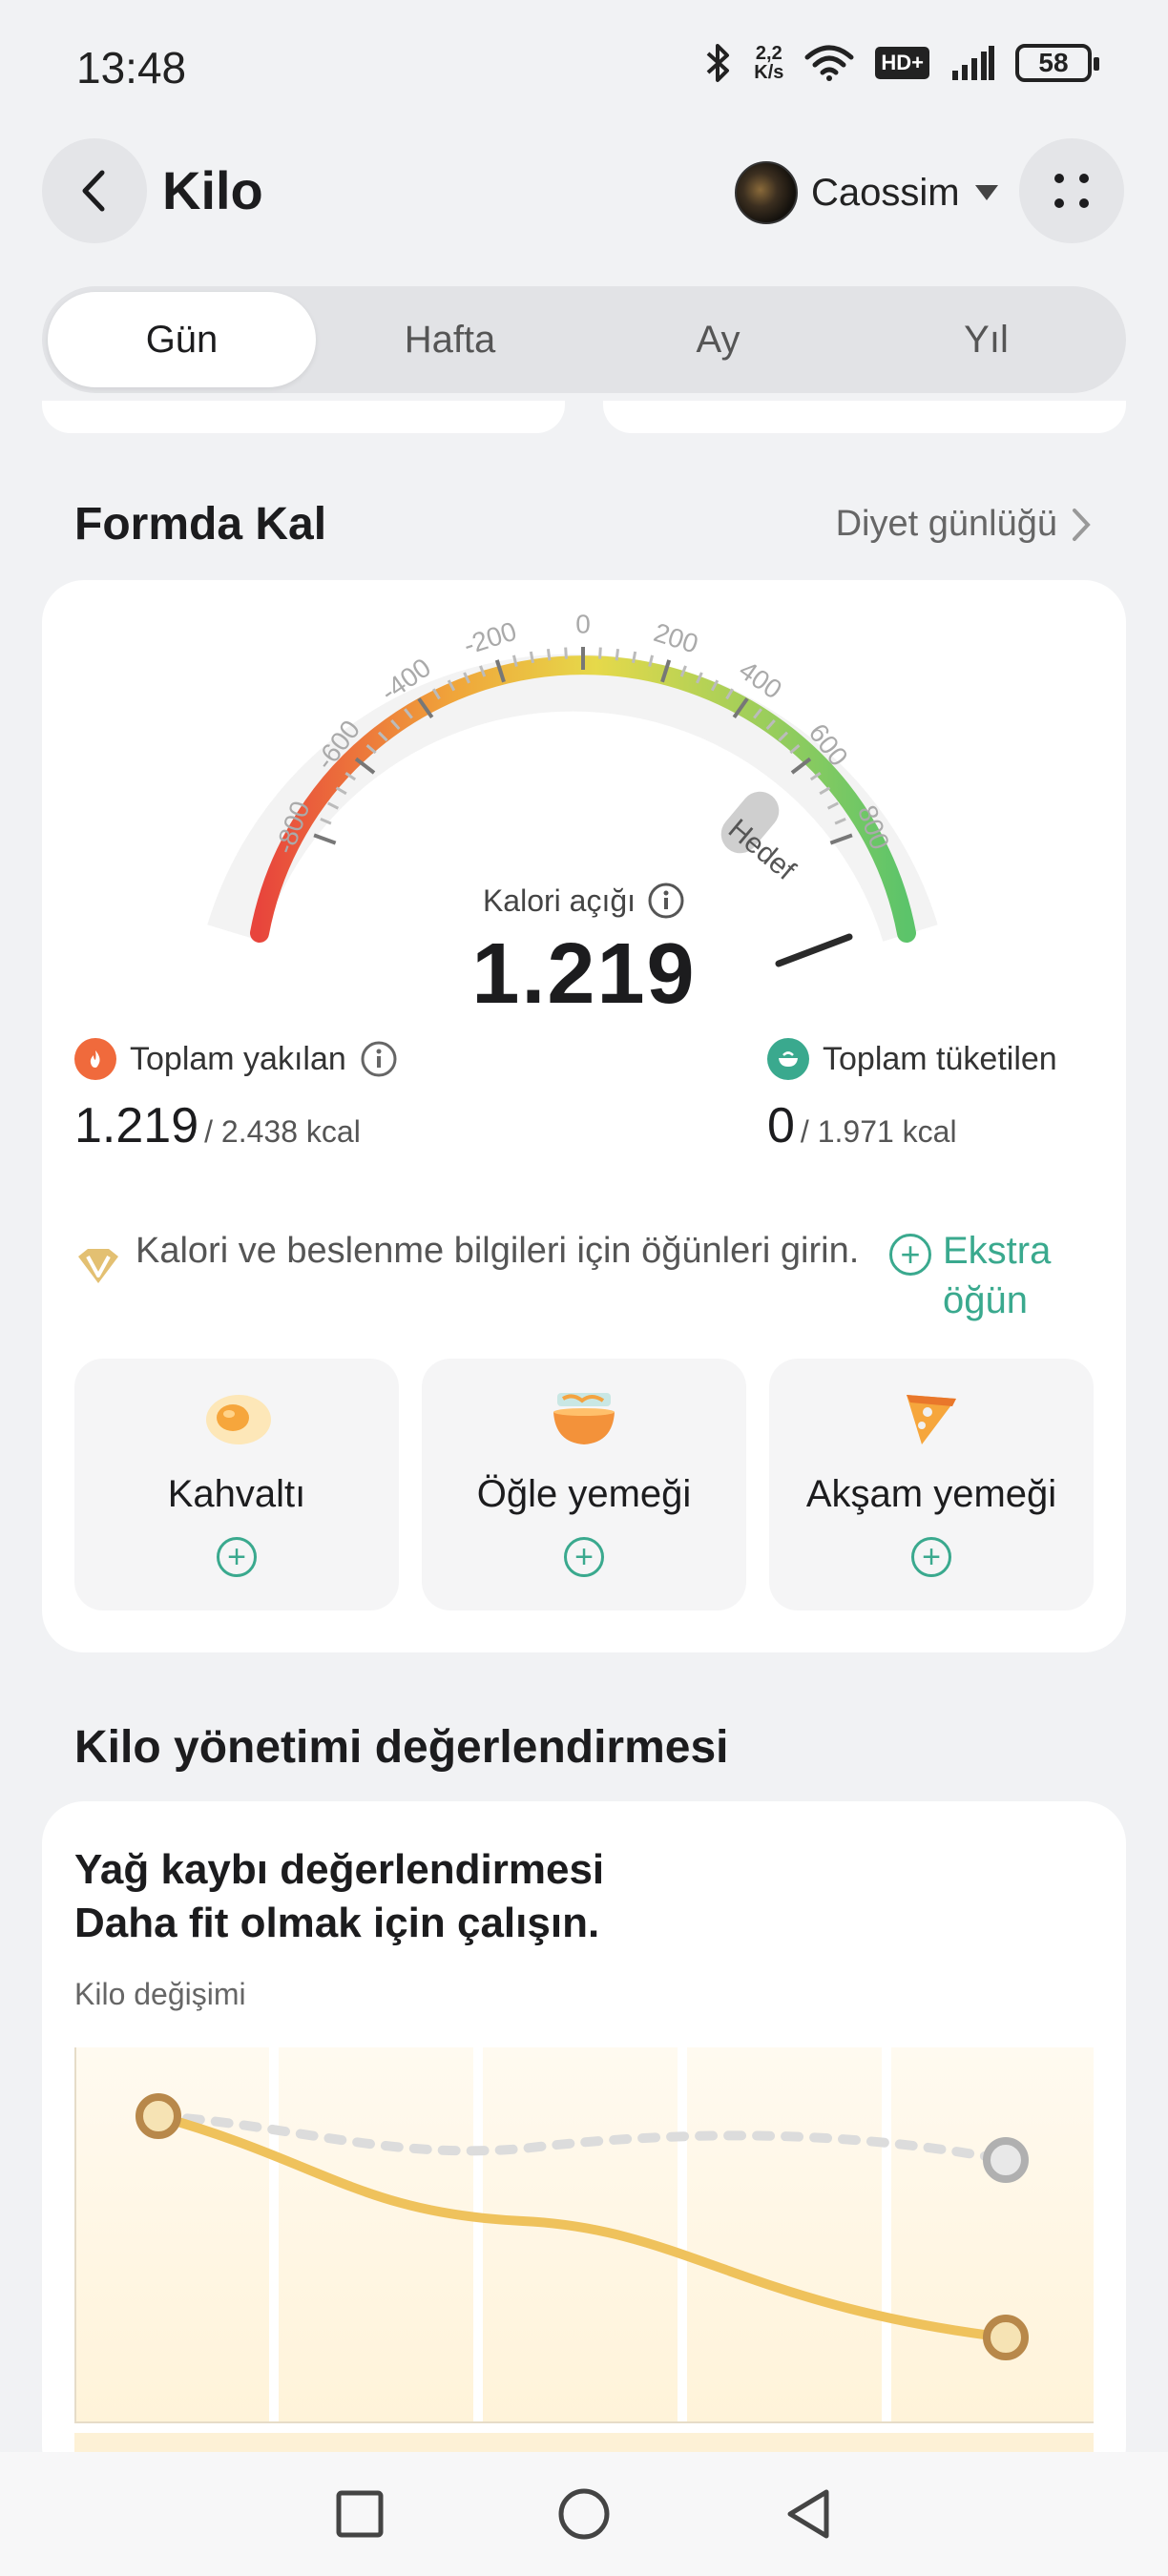  Describe the element at coordinates (829, 63) in the screenshot. I see `wifi-icon` at that location.